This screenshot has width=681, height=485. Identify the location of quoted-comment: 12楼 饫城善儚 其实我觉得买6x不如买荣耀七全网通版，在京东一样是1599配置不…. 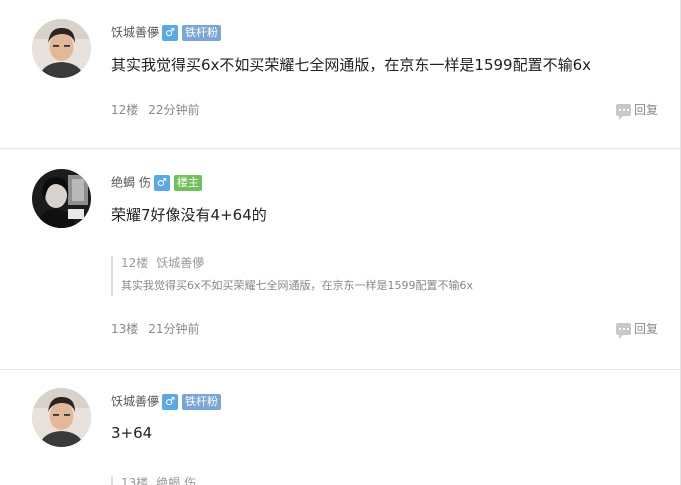
(391, 276).